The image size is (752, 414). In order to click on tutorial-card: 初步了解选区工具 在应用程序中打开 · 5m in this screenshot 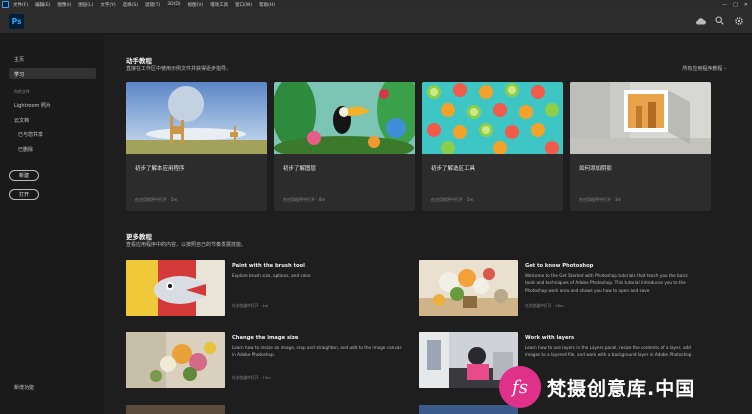, I will do `click(492, 146)`.